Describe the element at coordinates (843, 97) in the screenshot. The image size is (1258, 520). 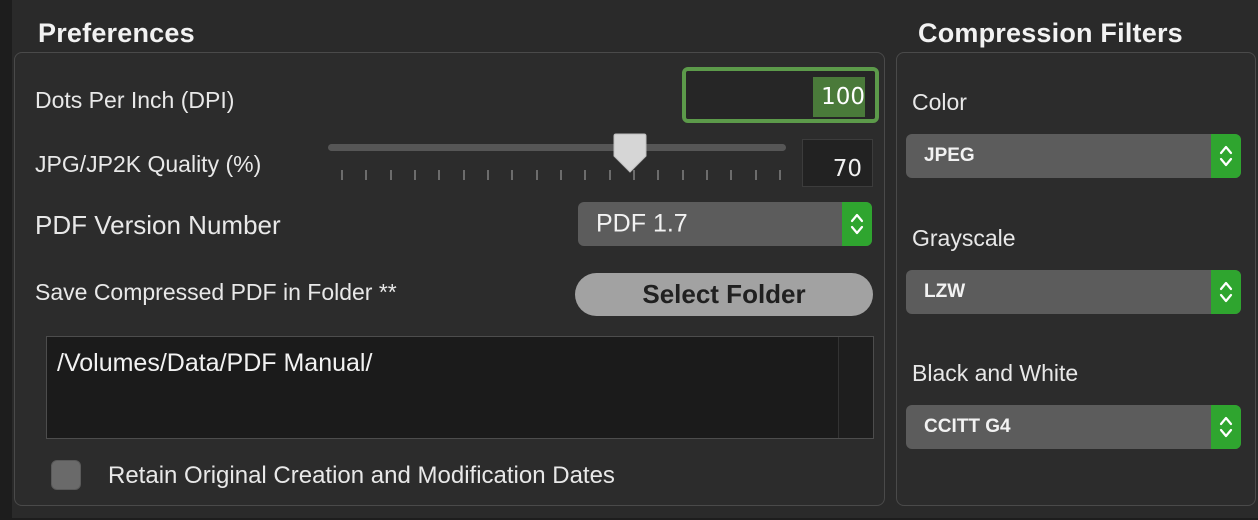
I see `dpi-value: 100` at that location.